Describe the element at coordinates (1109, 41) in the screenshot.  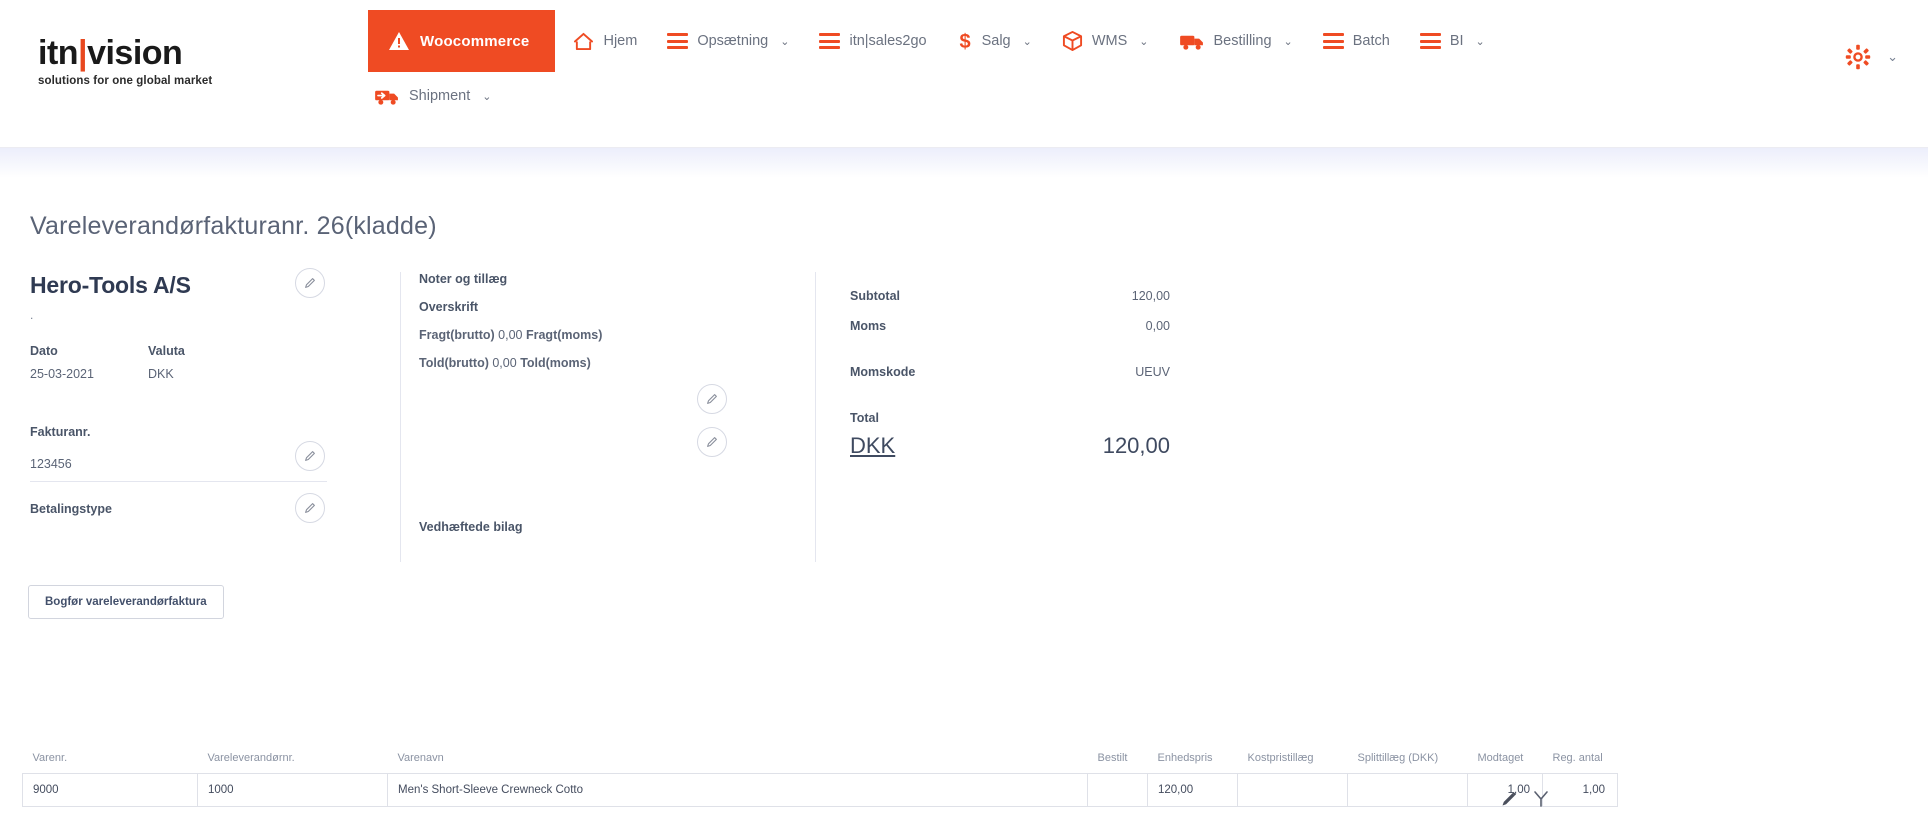
I see `nav-item-wms-label: WMS` at that location.